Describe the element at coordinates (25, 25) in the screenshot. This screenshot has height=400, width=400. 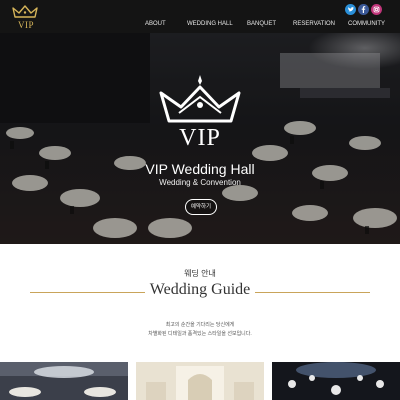
I see `logo-text: VIP` at that location.